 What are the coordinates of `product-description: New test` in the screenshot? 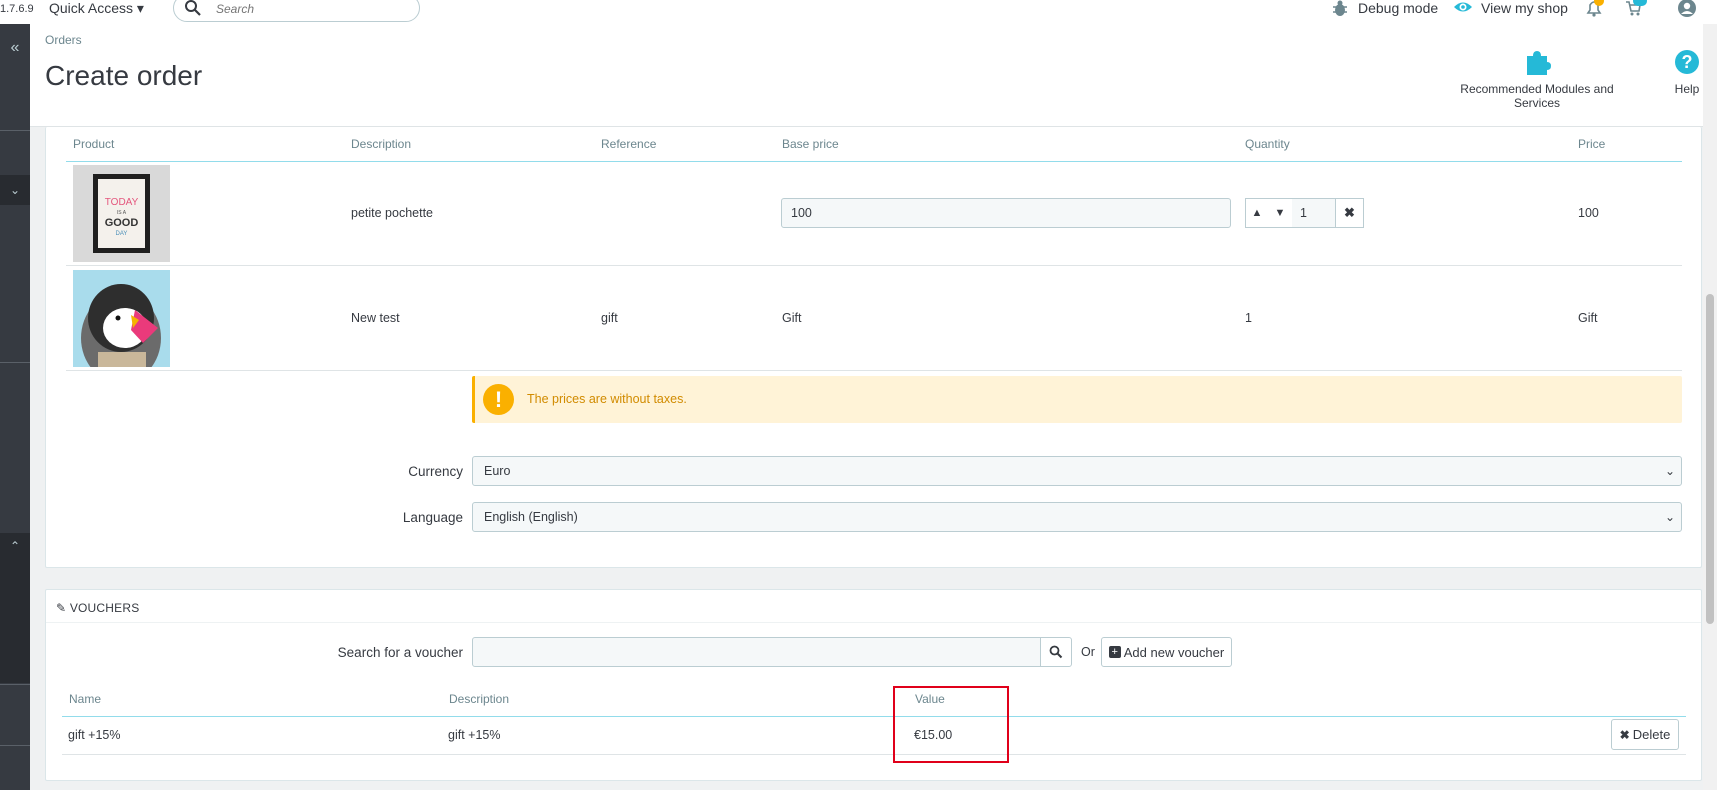 It's located at (375, 318).